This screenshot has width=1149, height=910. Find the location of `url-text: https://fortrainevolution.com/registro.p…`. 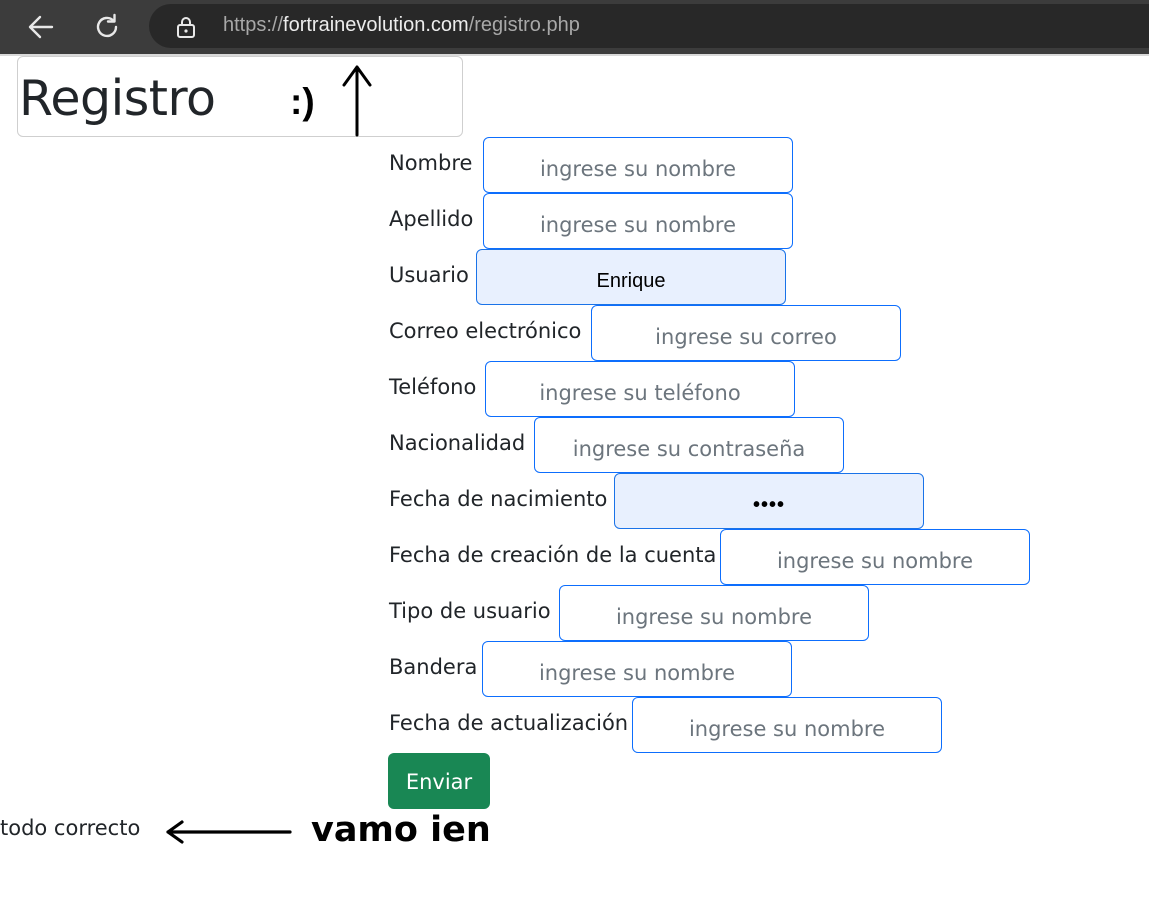

url-text: https://fortrainevolution.com/registro.p… is located at coordinates (401, 25).